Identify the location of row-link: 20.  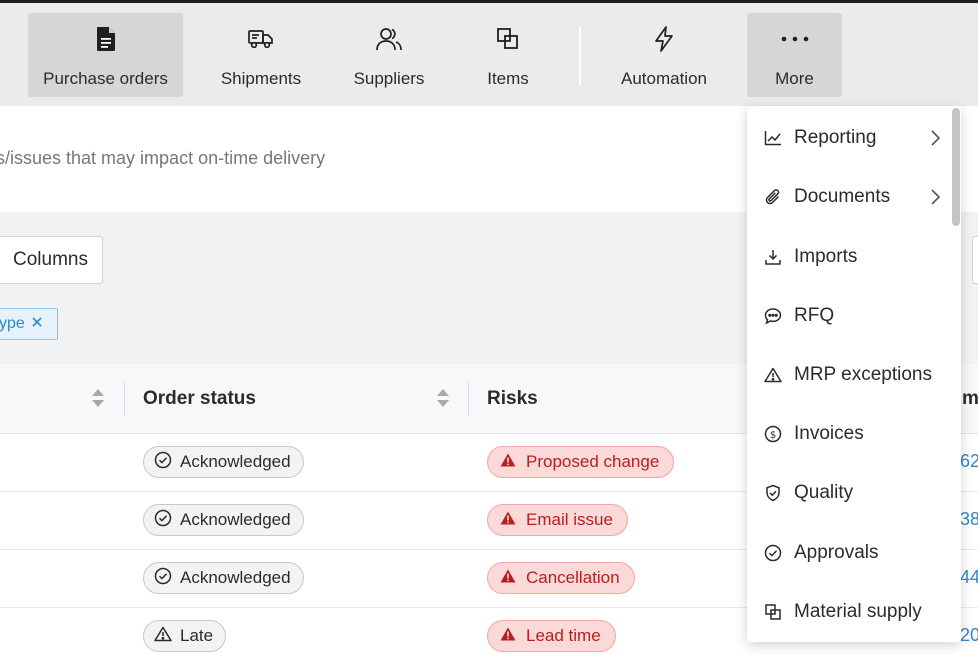
(969, 635).